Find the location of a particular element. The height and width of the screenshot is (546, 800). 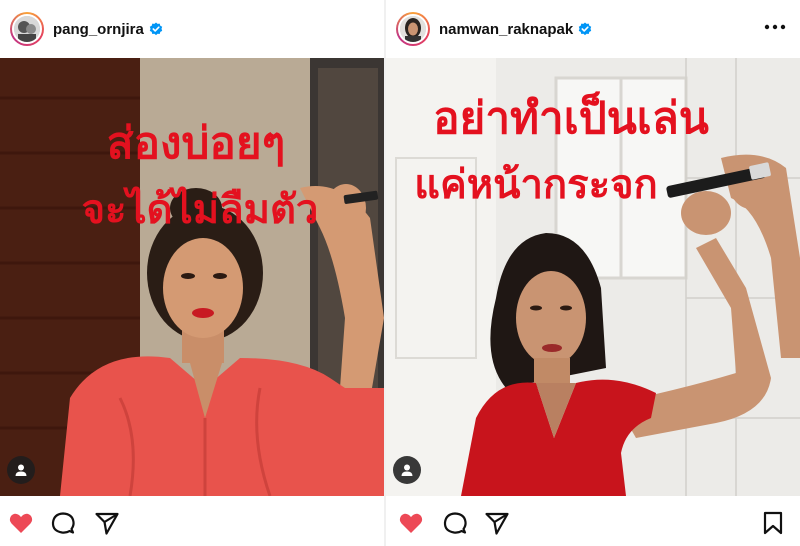

more-options-icon is located at coordinates (775, 27).